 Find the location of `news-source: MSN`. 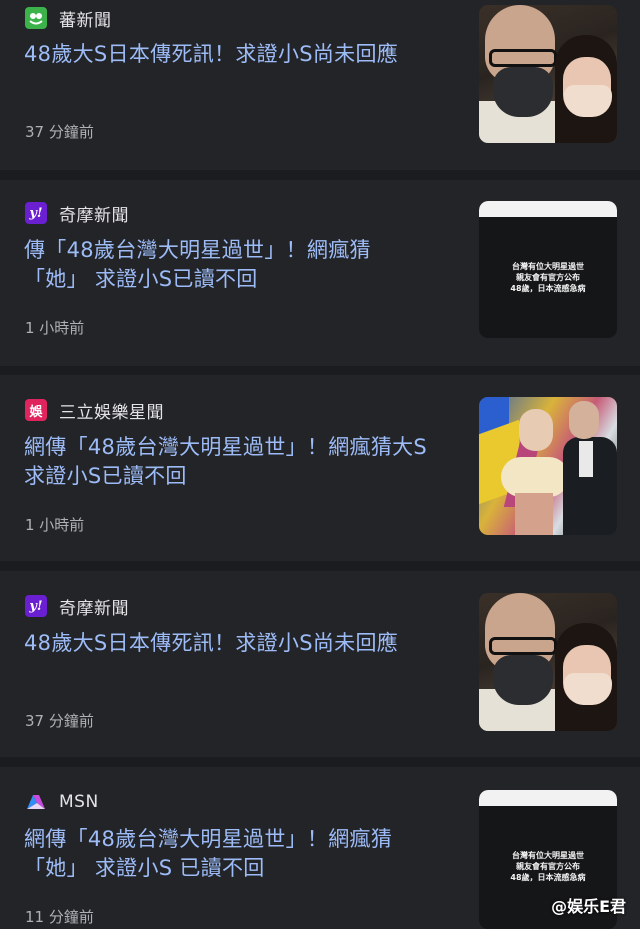

news-source: MSN is located at coordinates (62, 802).